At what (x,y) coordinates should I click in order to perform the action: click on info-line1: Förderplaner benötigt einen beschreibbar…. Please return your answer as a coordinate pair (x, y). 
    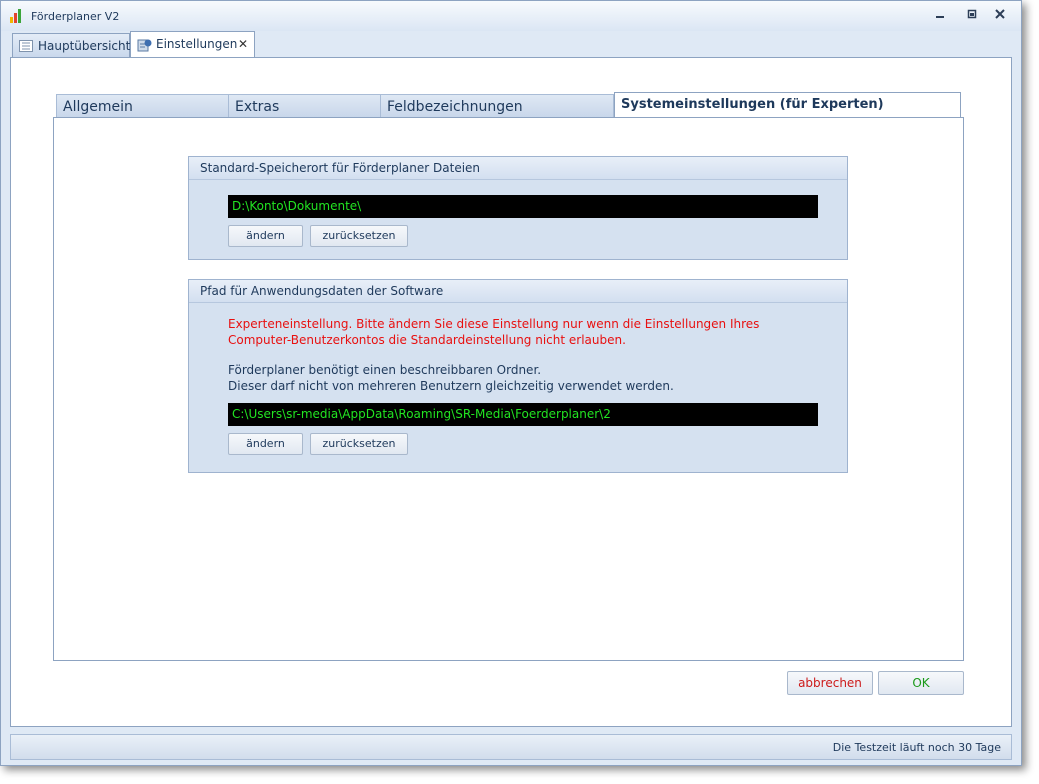
    Looking at the image, I should click on (385, 370).